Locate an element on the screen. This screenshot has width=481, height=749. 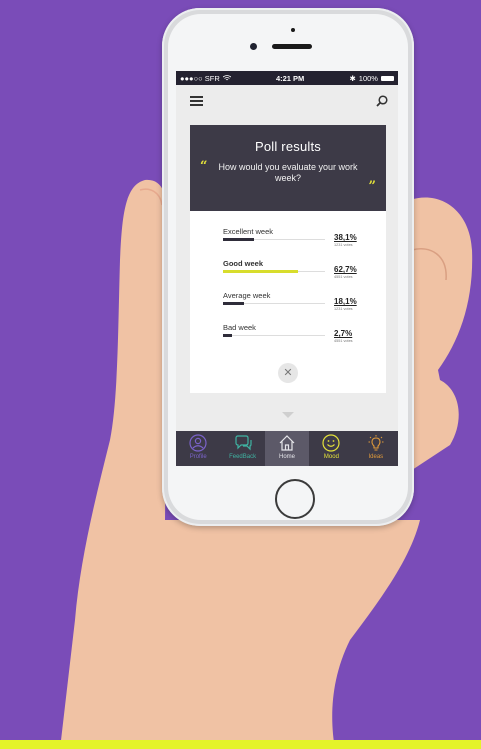
tab-label: FeedBack is located at coordinates (243, 457).